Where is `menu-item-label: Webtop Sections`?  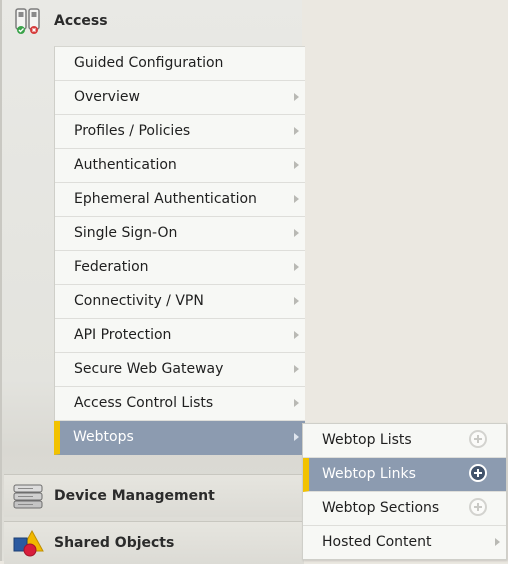
menu-item-label: Webtop Sections is located at coordinates (381, 508).